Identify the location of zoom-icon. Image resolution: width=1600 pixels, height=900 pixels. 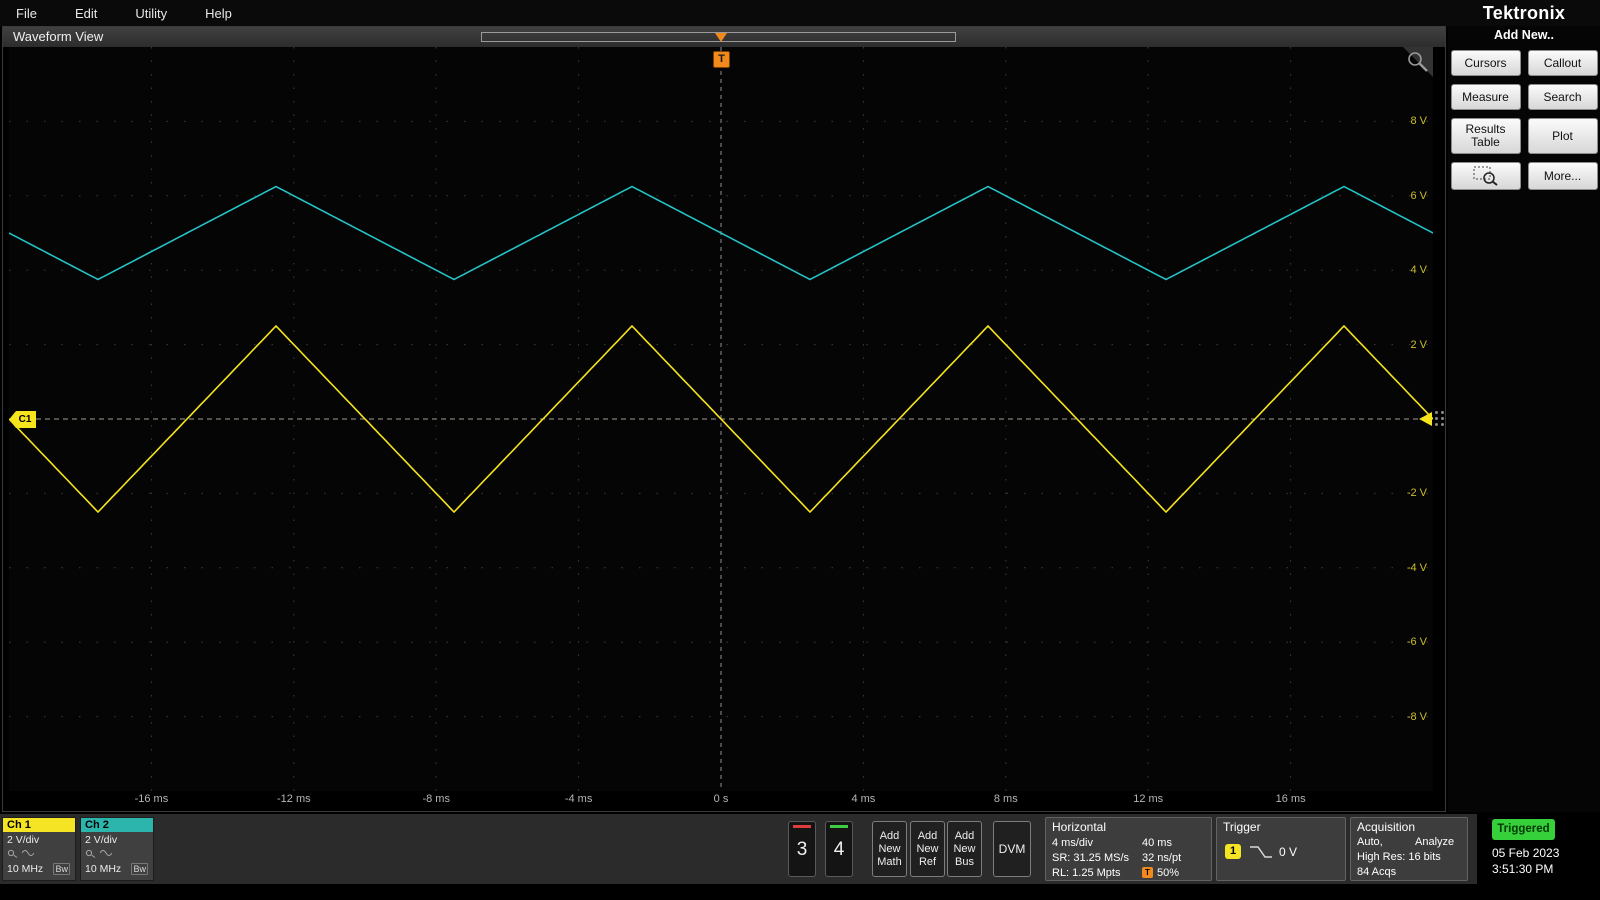
(1418, 62).